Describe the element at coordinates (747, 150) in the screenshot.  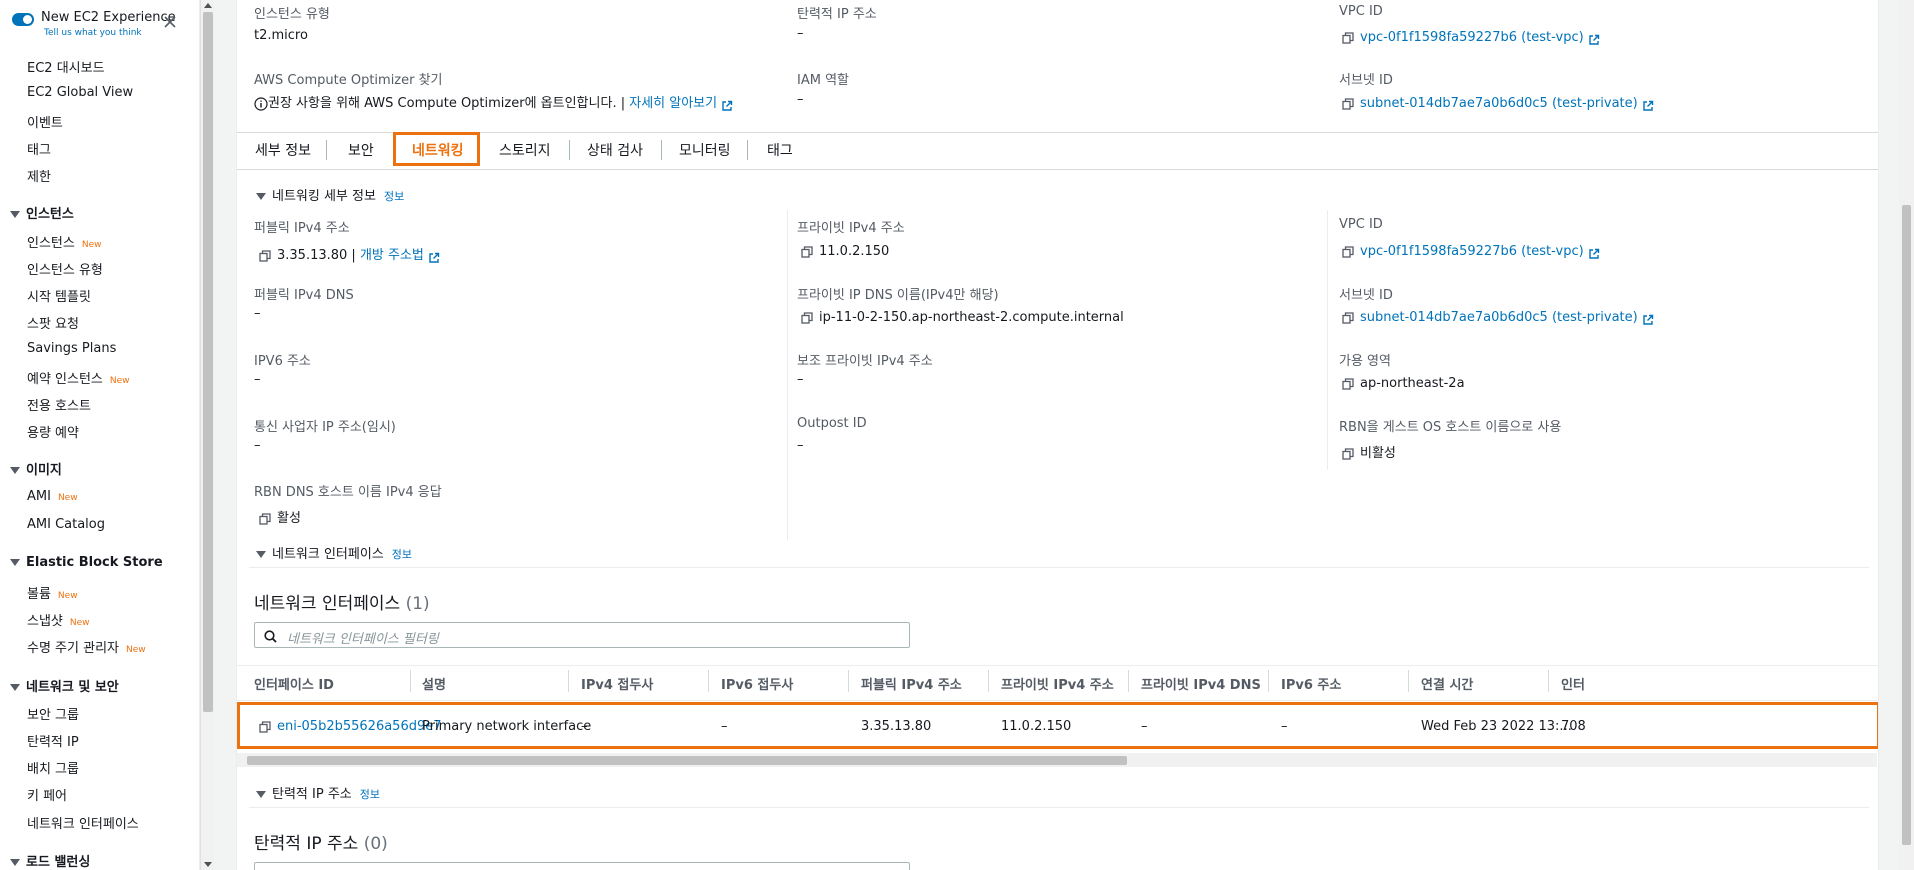
I see `tab-separator` at that location.